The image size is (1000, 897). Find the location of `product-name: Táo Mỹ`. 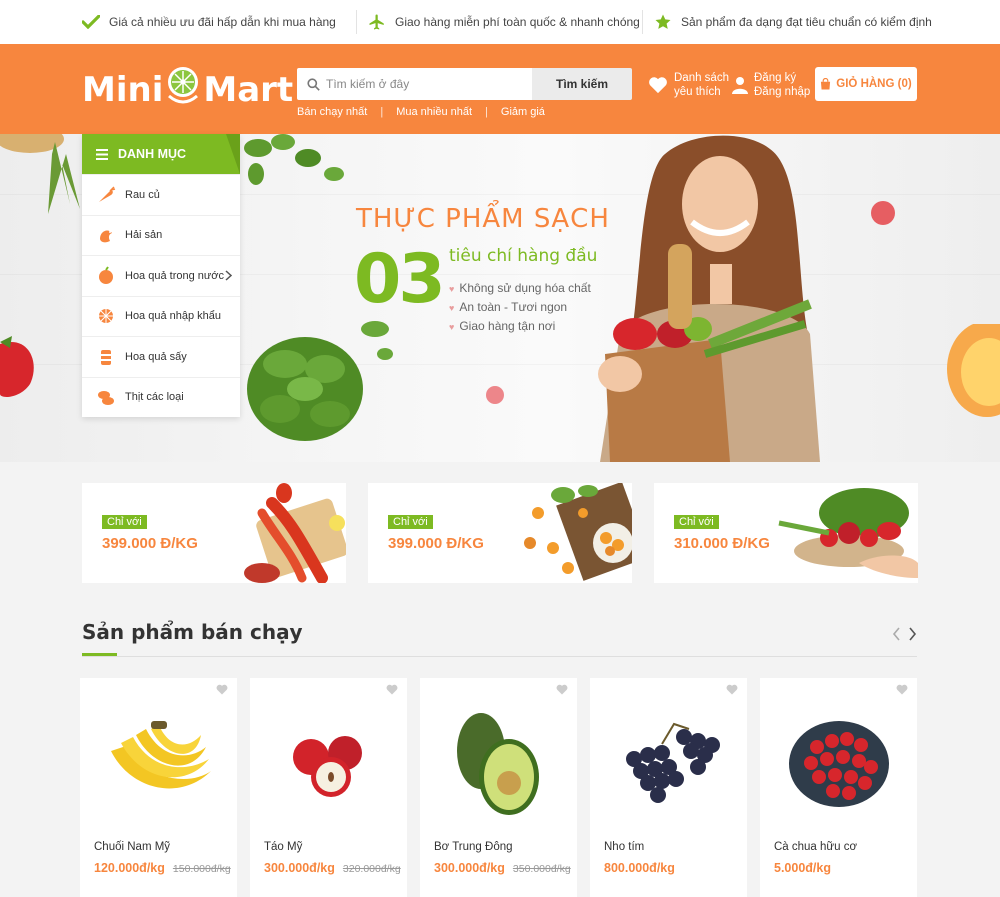

product-name: Táo Mỹ is located at coordinates (283, 847).